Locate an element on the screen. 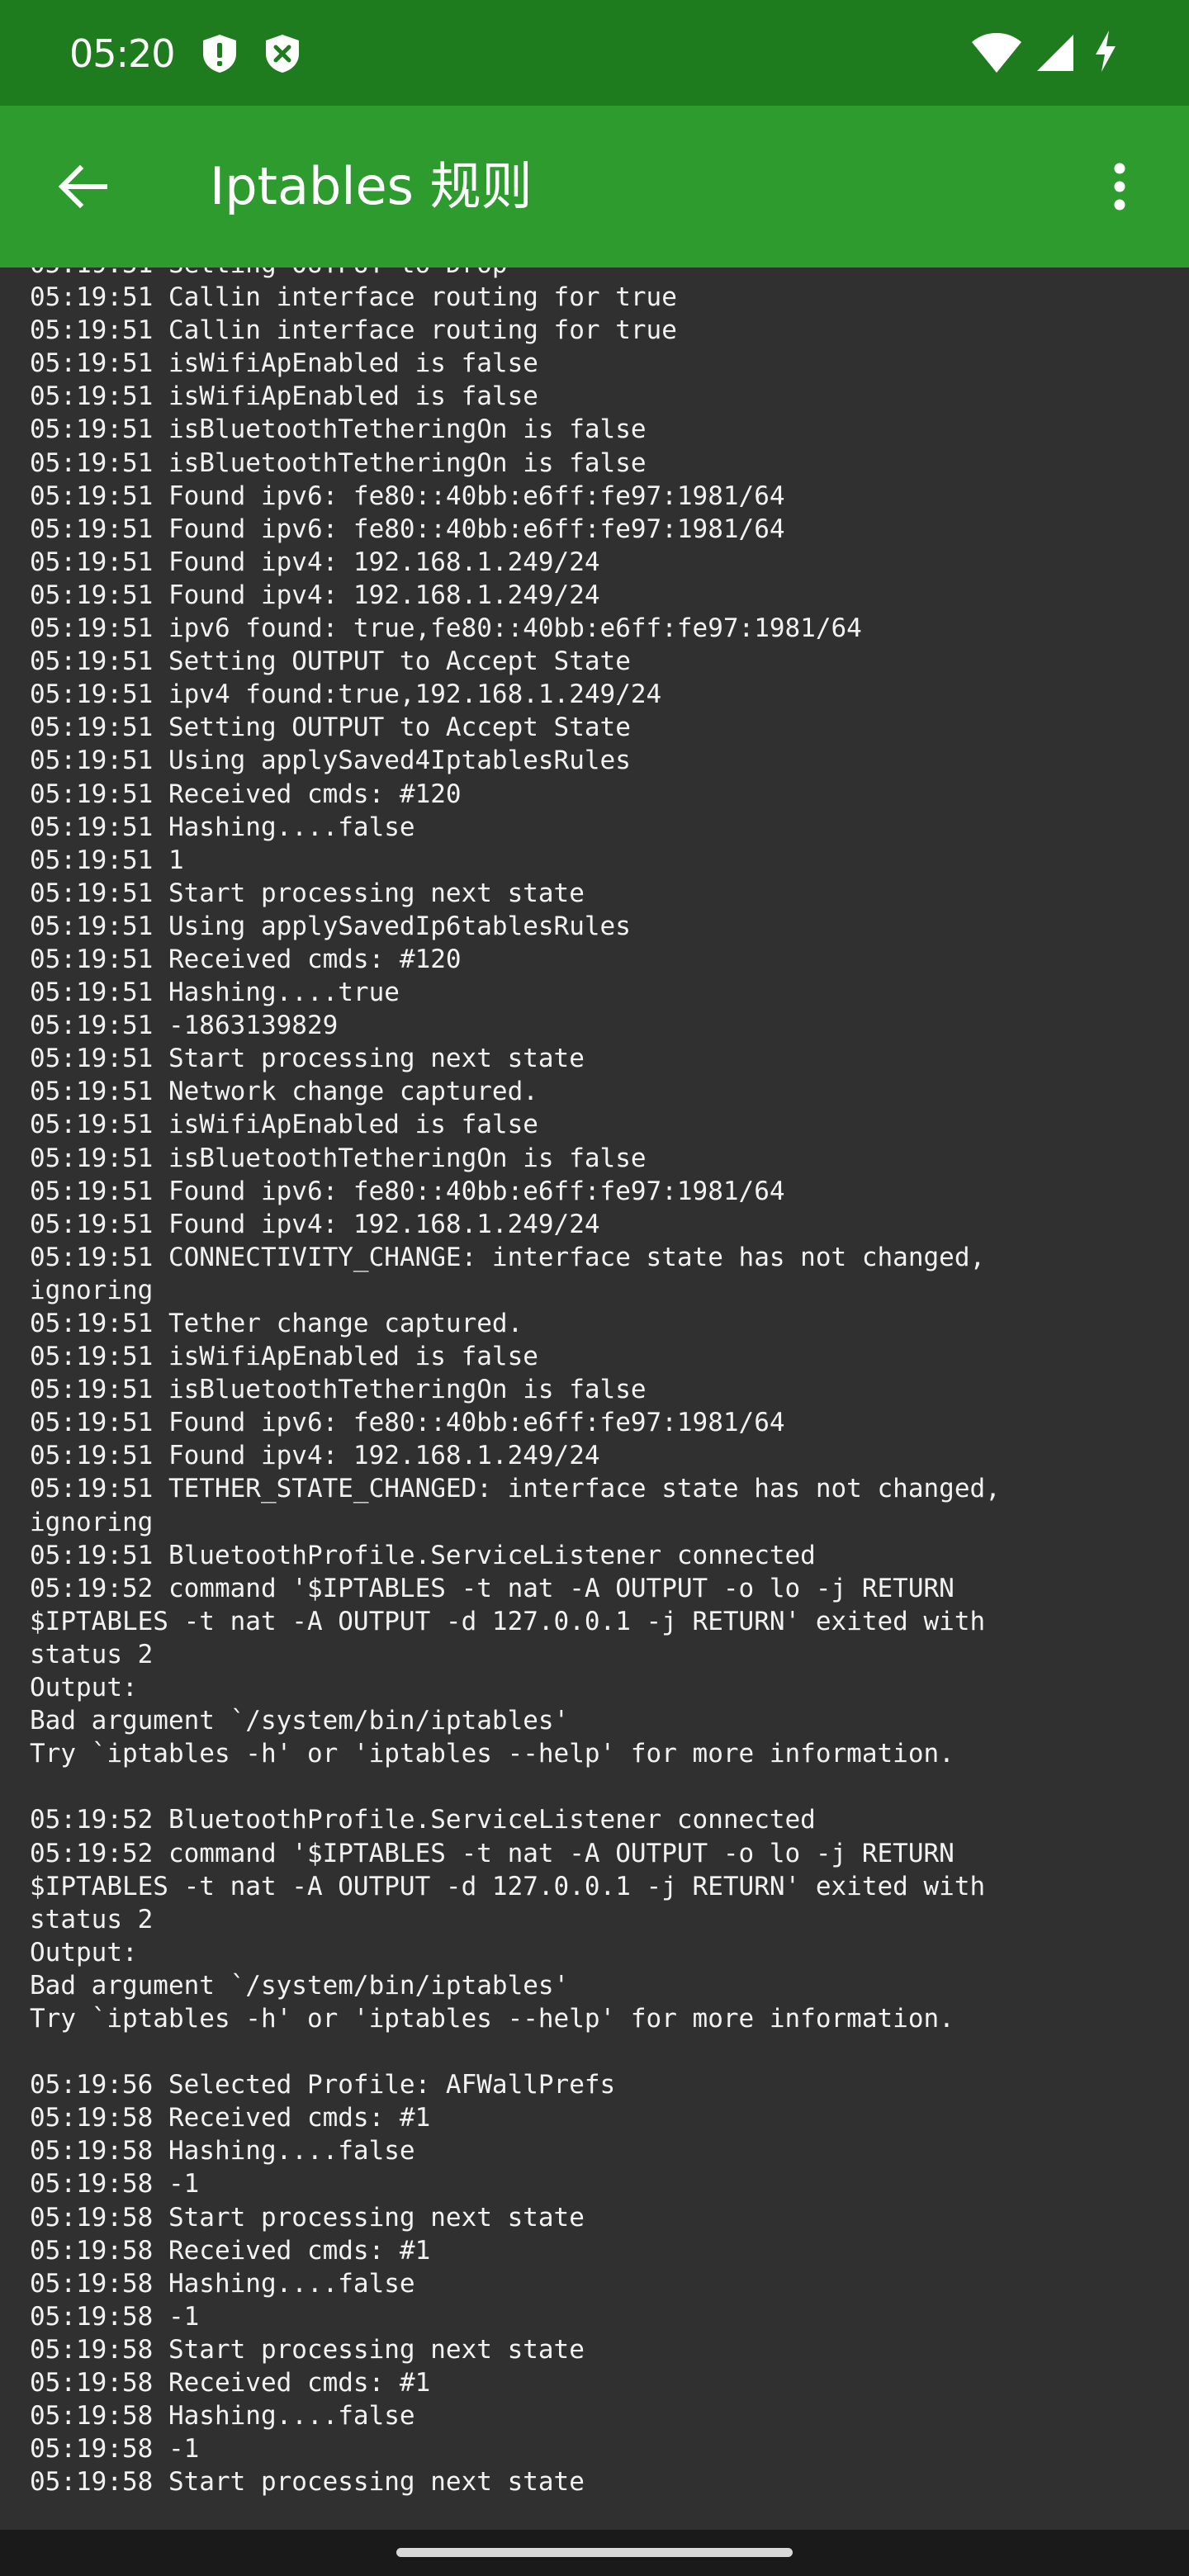 The image size is (1189, 2576). more-options-button is located at coordinates (1119, 186).